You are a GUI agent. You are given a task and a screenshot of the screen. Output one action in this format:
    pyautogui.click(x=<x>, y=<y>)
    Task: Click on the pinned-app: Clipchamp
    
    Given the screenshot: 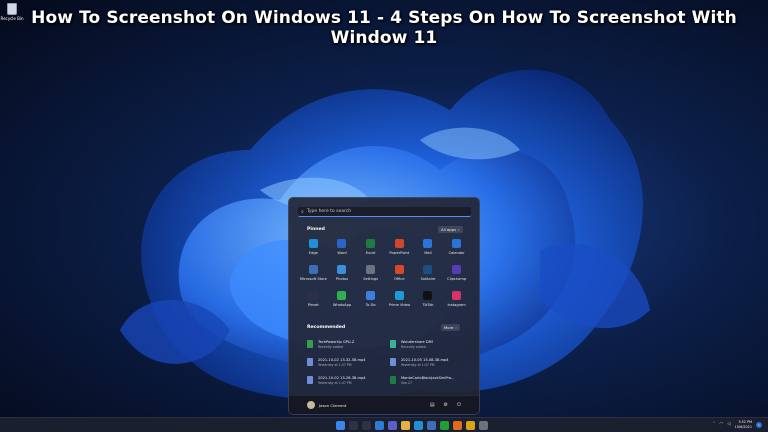 What is the action you would take?
    pyautogui.click(x=456, y=275)
    